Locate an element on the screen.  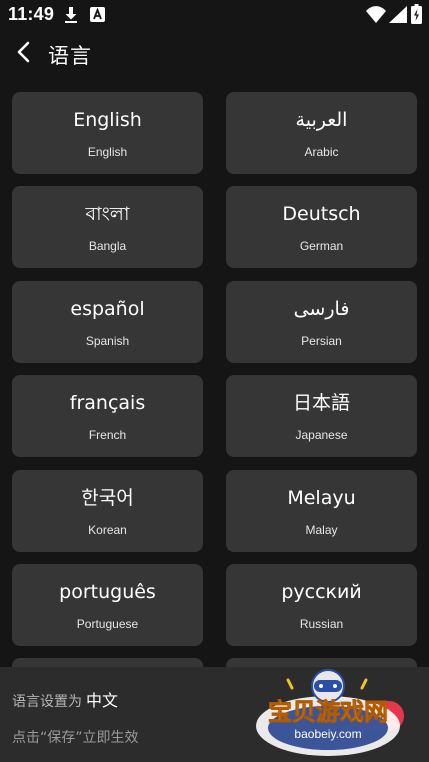
language-native-name: português is located at coordinates (107, 592).